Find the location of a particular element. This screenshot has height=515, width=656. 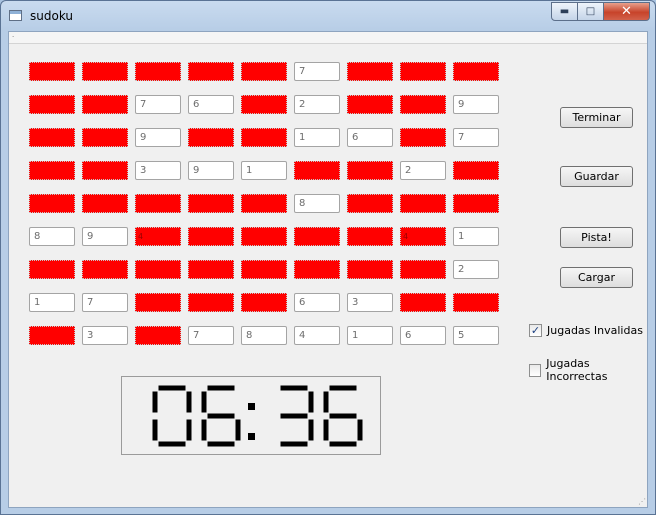

sudoku-cell-r6-c5 is located at coordinates (264, 236).